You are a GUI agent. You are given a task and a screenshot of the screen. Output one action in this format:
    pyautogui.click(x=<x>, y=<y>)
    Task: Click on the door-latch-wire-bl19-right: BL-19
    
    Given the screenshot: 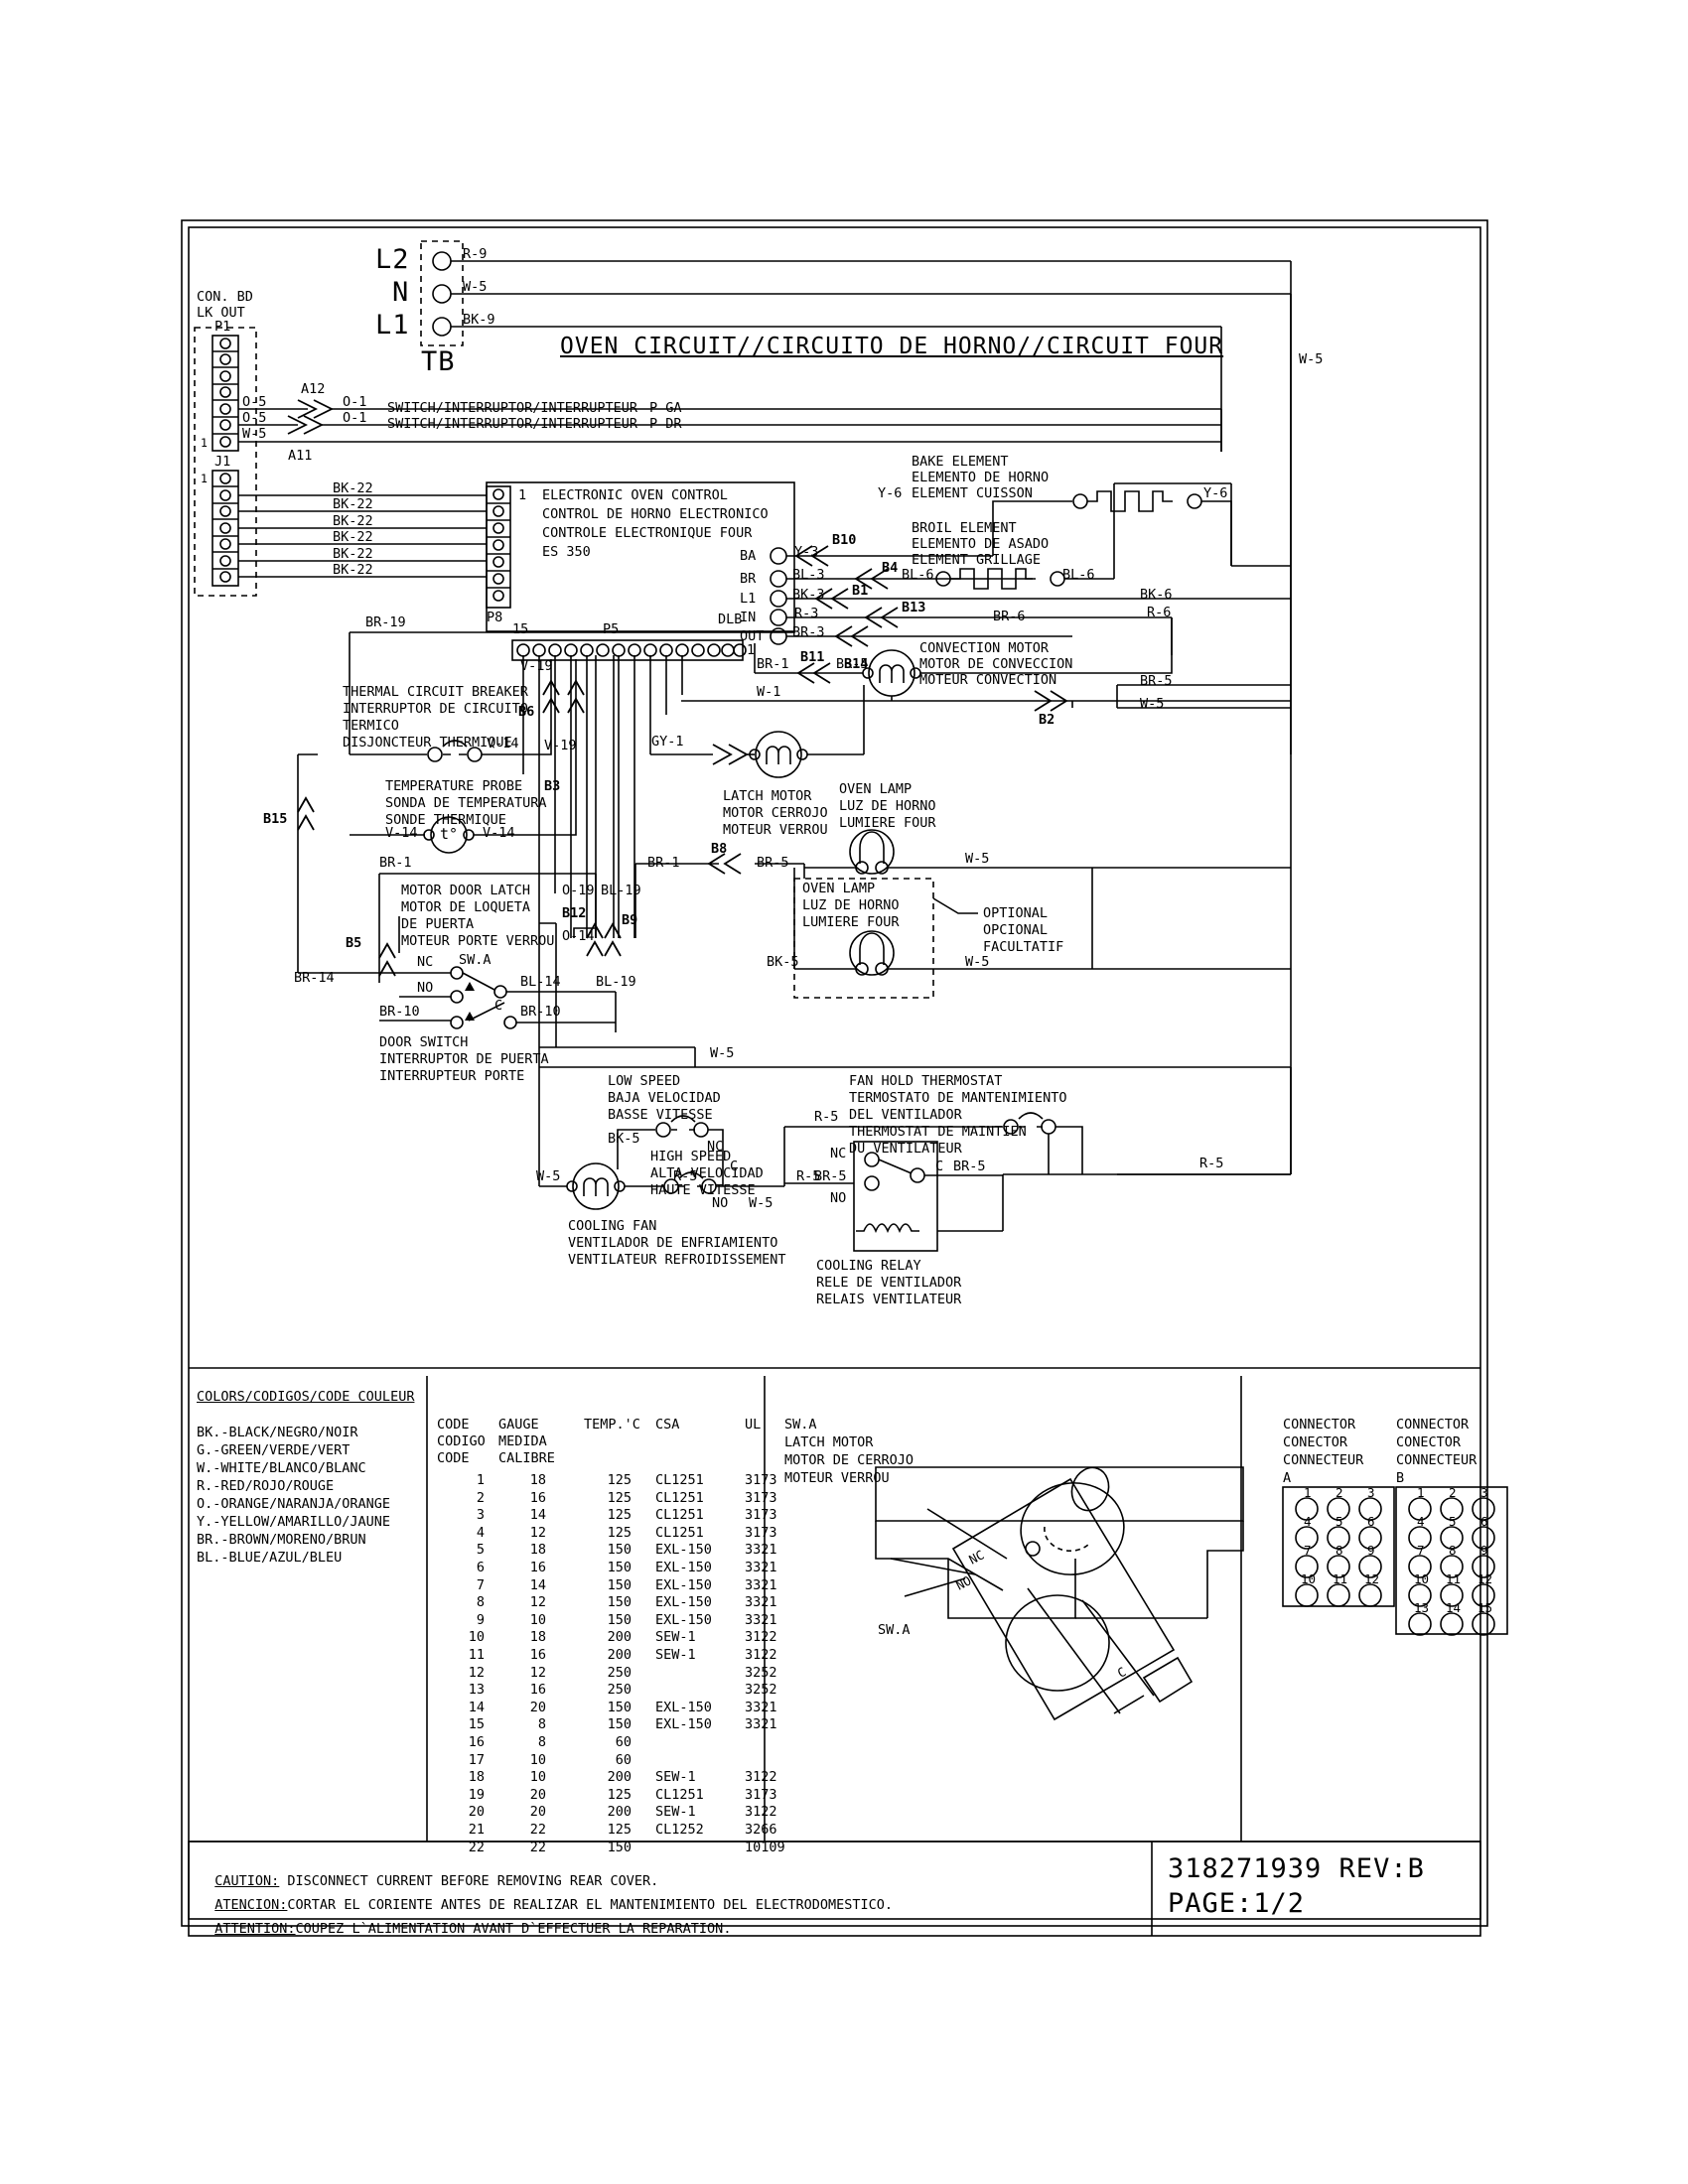 What is the action you would take?
    pyautogui.click(x=616, y=982)
    